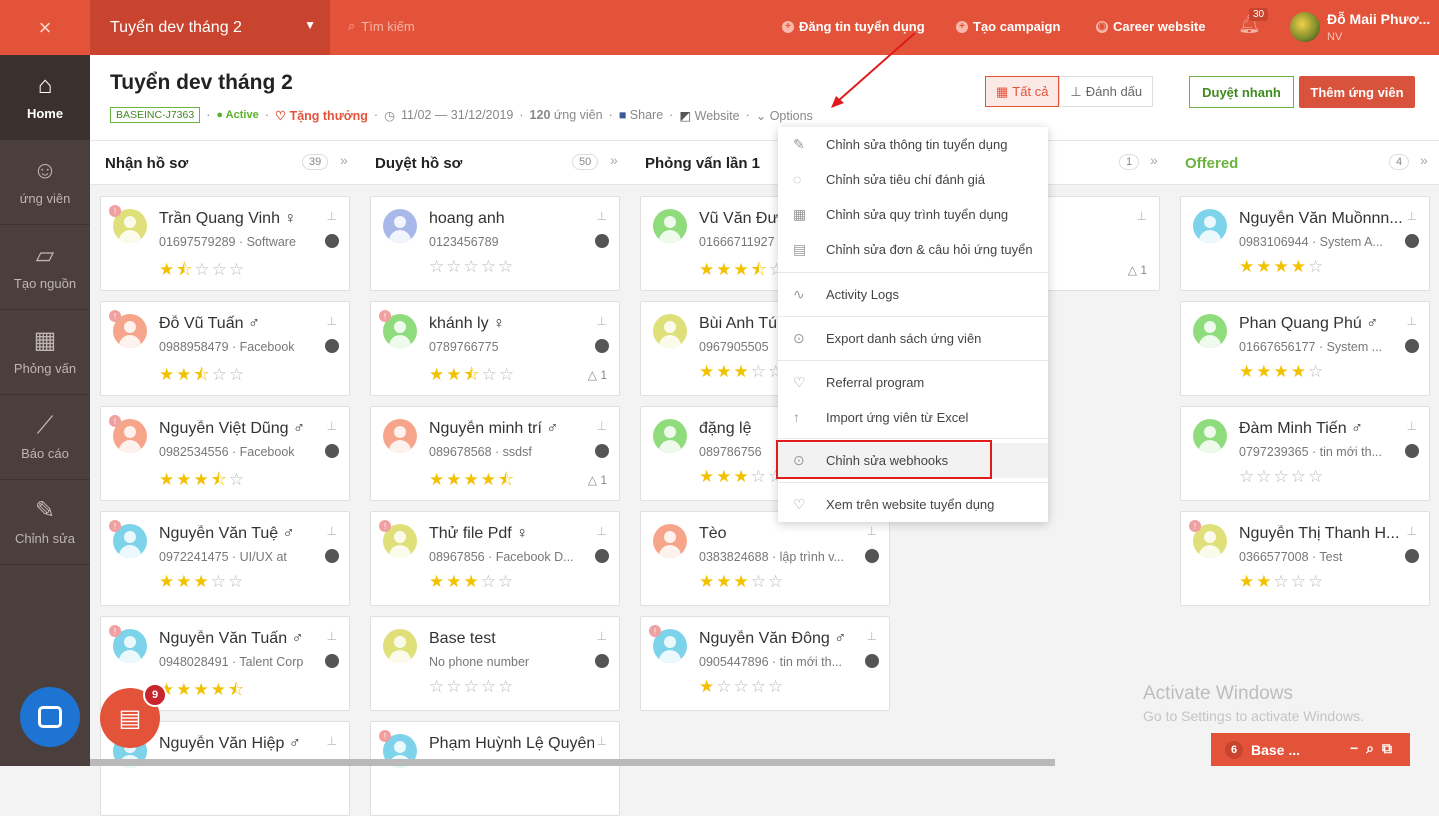 The width and height of the screenshot is (1439, 816). What do you see at coordinates (913, 179) in the screenshot?
I see `menu-item-edit-criteria: ◌ Chỉnh sửa tiêu chí đánh giá` at bounding box center [913, 179].